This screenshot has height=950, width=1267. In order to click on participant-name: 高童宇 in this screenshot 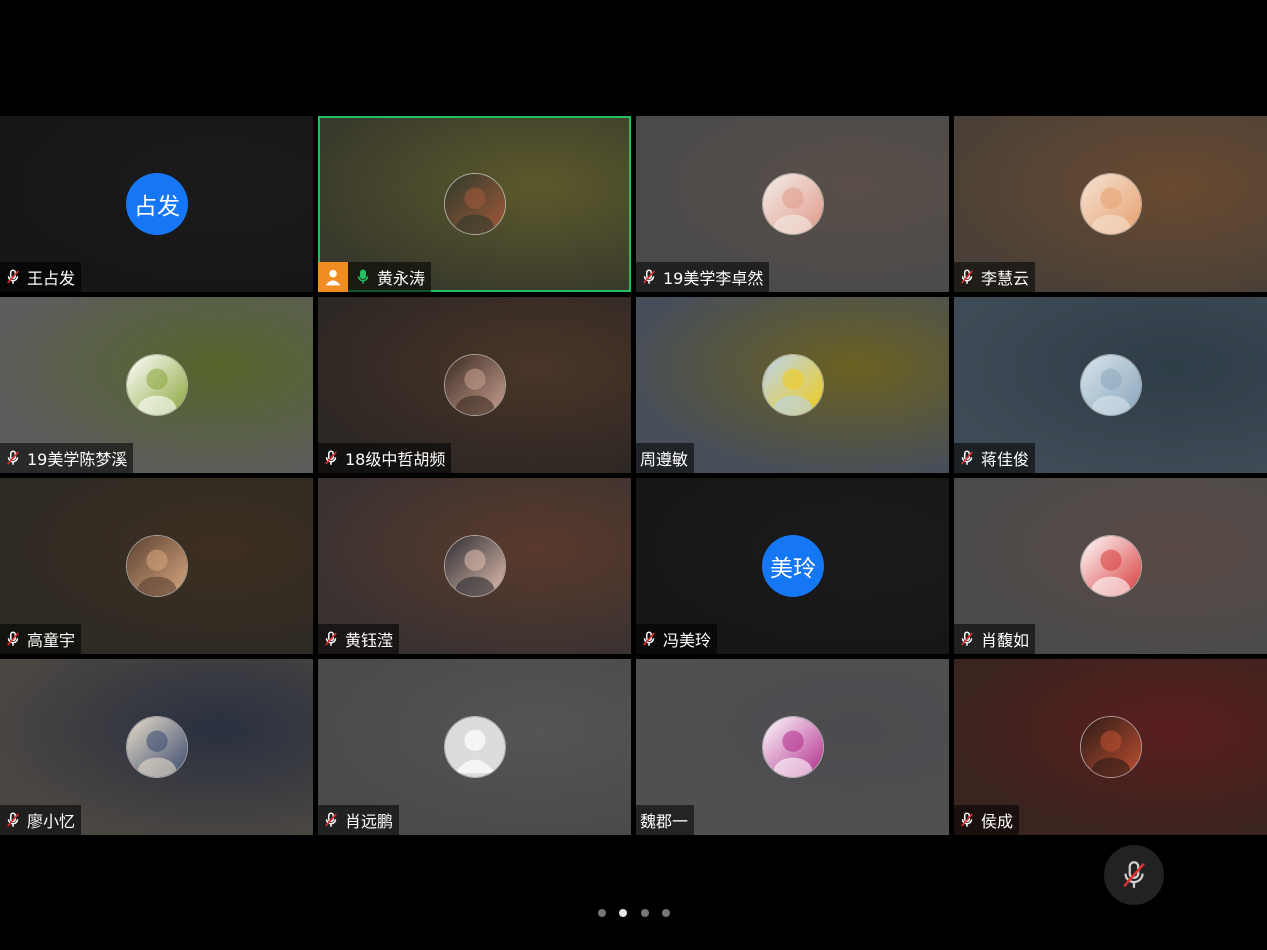, I will do `click(51, 640)`.